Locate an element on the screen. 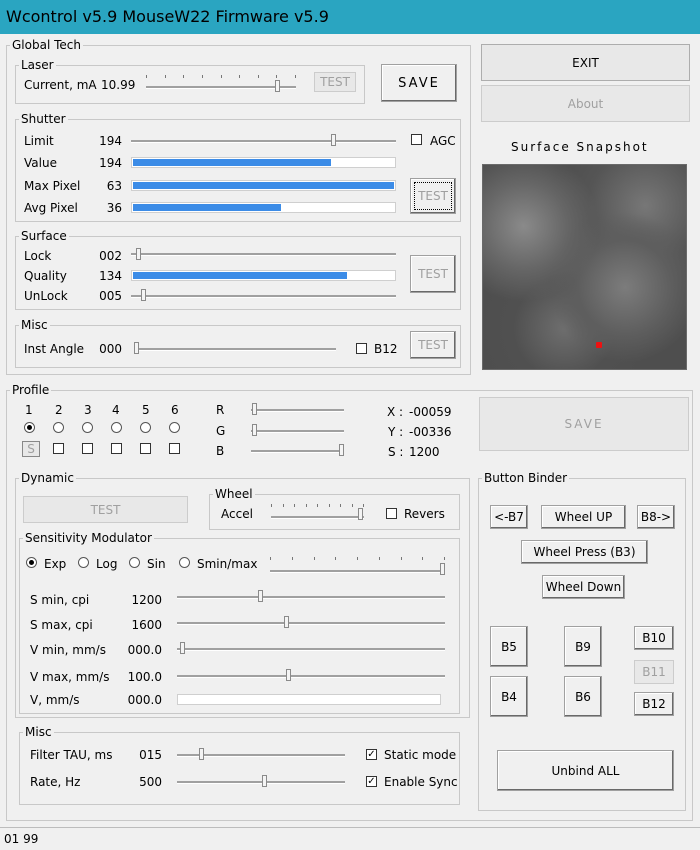 Image resolution: width=700 pixels, height=850 pixels. unlock-thumb is located at coordinates (143, 295).